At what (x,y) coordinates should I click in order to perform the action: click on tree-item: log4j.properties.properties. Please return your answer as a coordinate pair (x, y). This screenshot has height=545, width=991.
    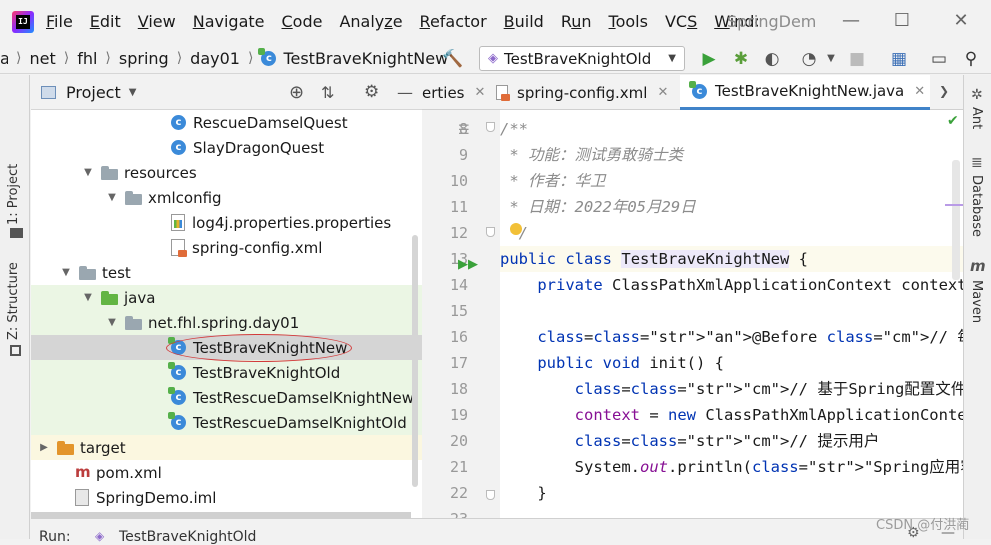
    Looking at the image, I should click on (226, 222).